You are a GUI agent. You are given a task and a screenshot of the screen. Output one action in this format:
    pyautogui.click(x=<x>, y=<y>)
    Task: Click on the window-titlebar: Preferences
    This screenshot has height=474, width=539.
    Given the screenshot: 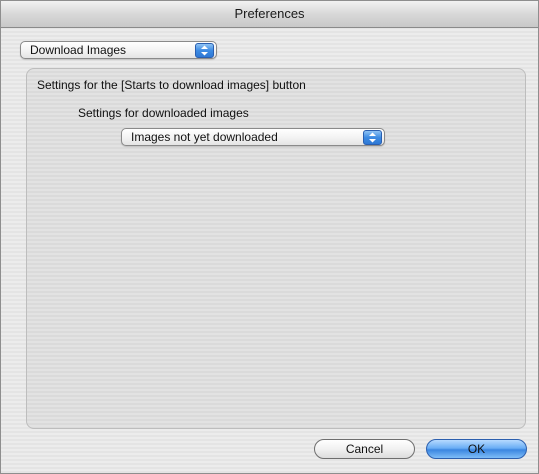 What is the action you would take?
    pyautogui.click(x=269, y=14)
    